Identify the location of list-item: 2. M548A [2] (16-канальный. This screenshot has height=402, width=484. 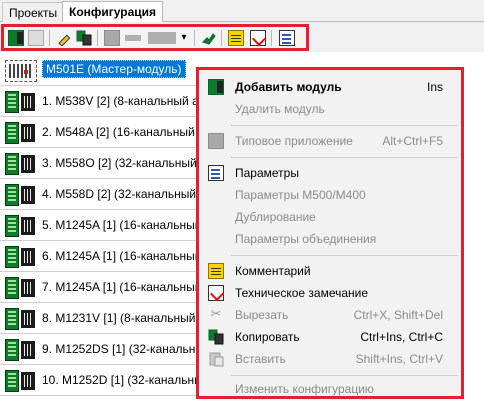
(100, 133).